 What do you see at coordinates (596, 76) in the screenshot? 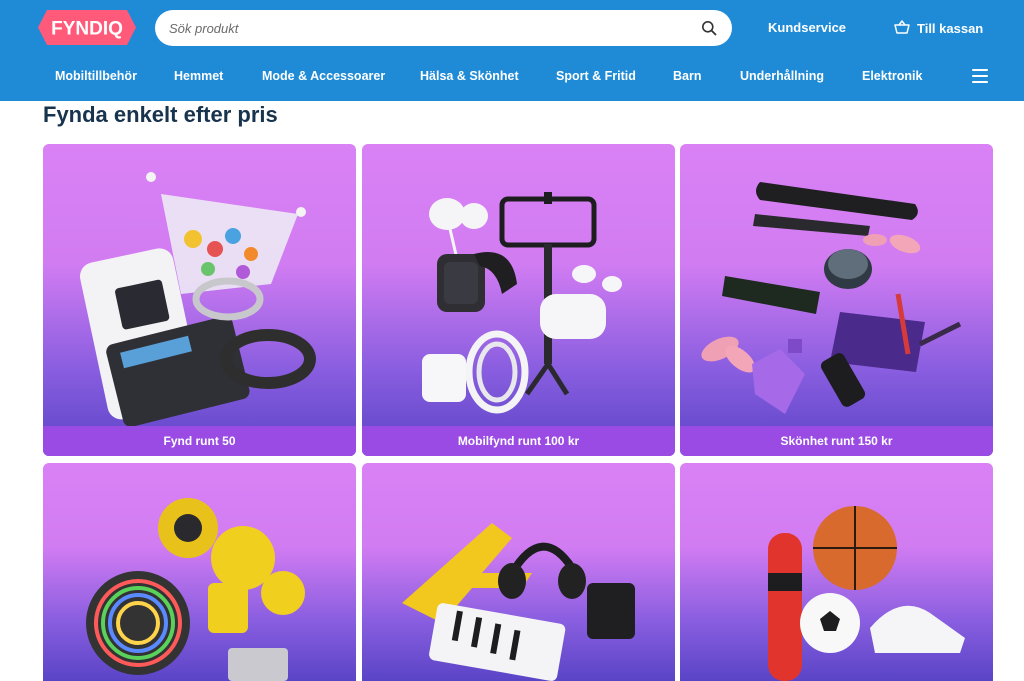
I see `nav-item-sport-fritid: Sport & Fritid` at bounding box center [596, 76].